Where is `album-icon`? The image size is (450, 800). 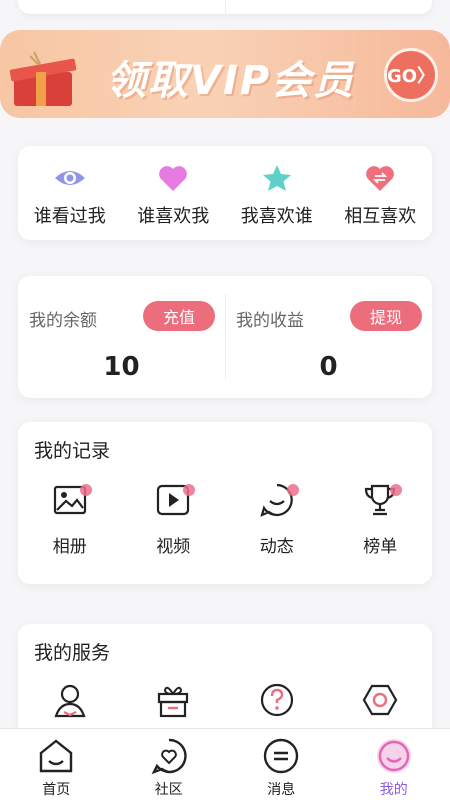 album-icon is located at coordinates (72, 500).